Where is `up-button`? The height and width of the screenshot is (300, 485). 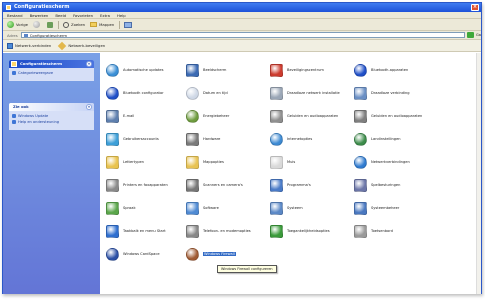
up-button is located at coordinates (50, 24).